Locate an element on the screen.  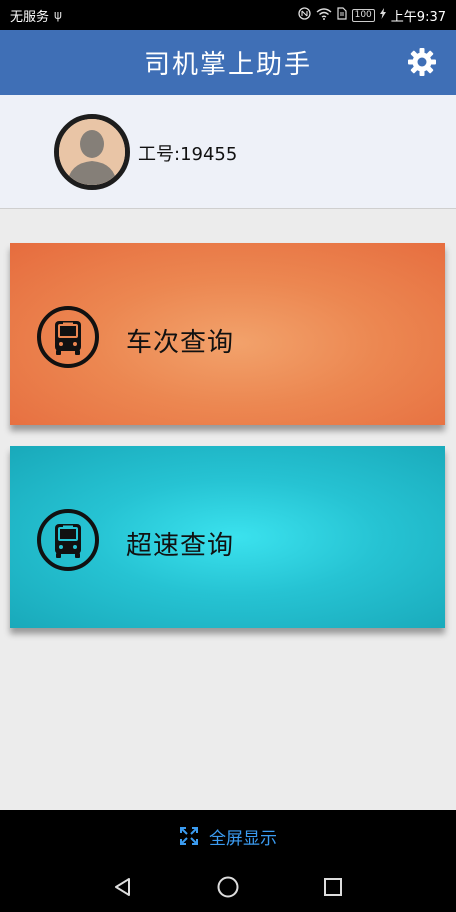
app-header: 司机掌上助手 is located at coordinates (228, 62).